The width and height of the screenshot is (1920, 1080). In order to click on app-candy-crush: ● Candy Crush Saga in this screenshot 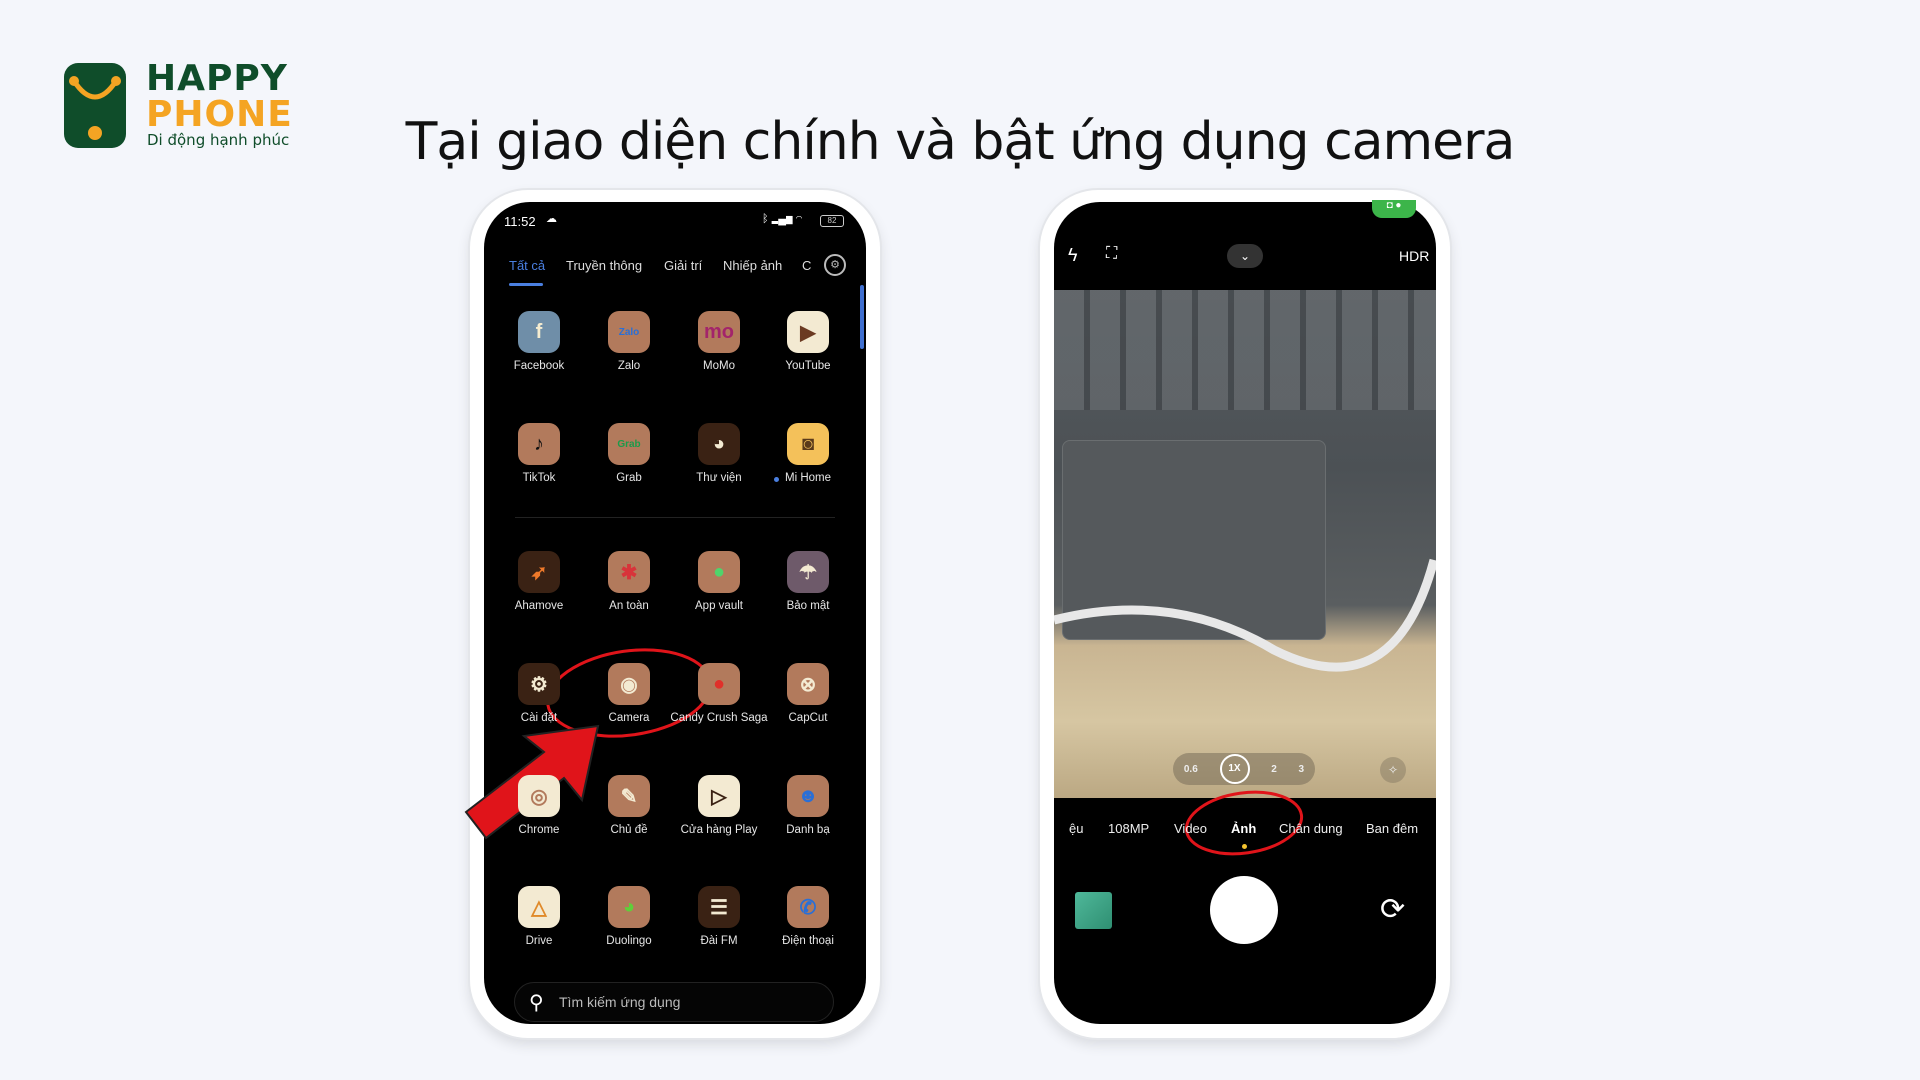, I will do `click(719, 694)`.